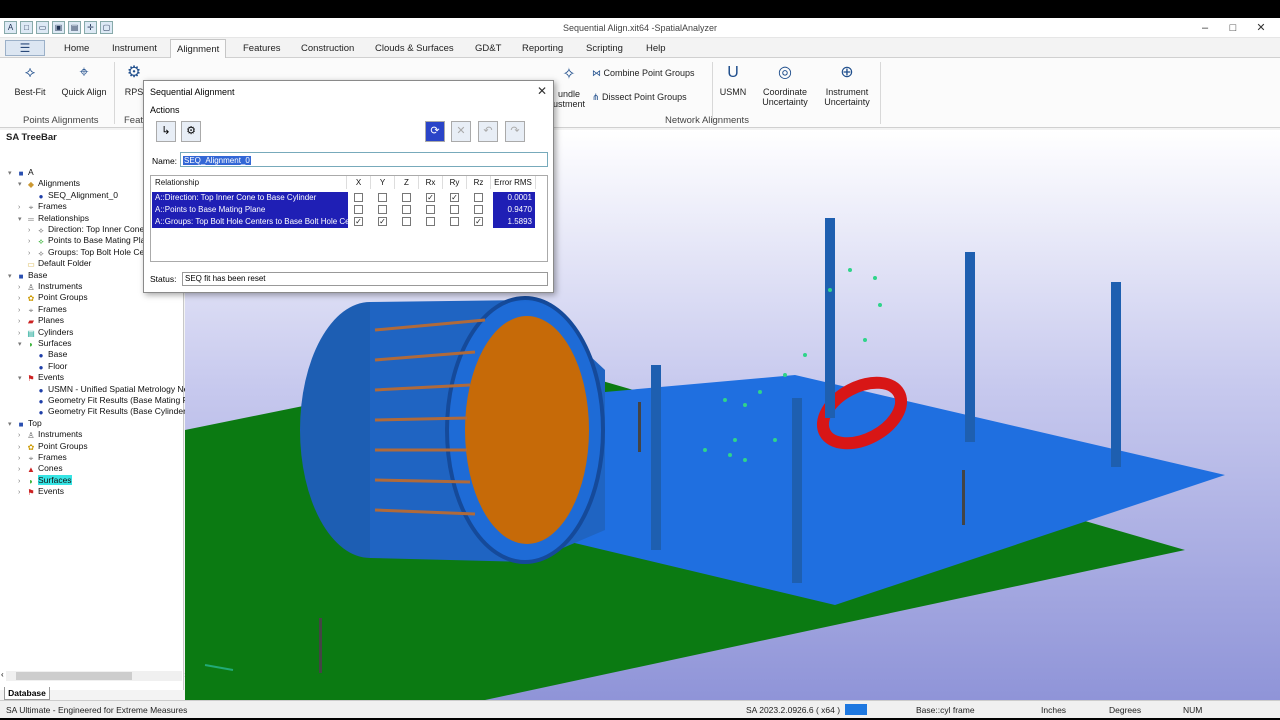  I want to click on best-fit-button: ⟡ Best-Fit, so click(30, 79).